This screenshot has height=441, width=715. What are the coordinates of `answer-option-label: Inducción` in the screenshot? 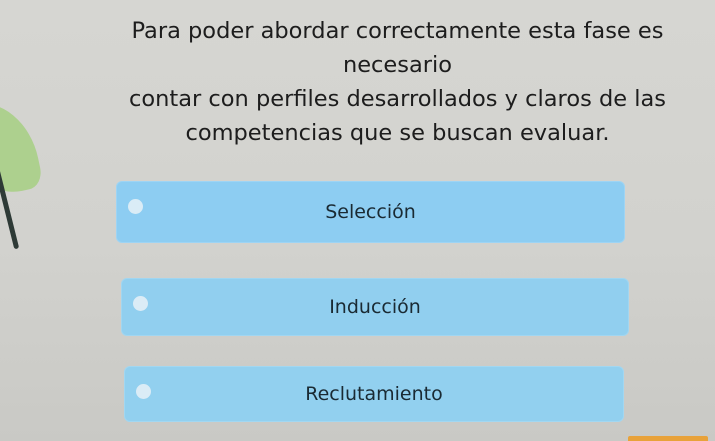 It's located at (375, 307).